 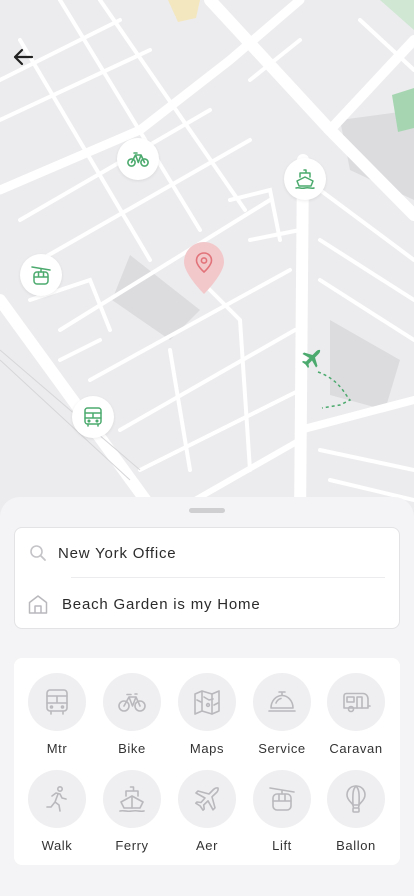 I want to click on location-pin-icon, so click(x=204, y=268).